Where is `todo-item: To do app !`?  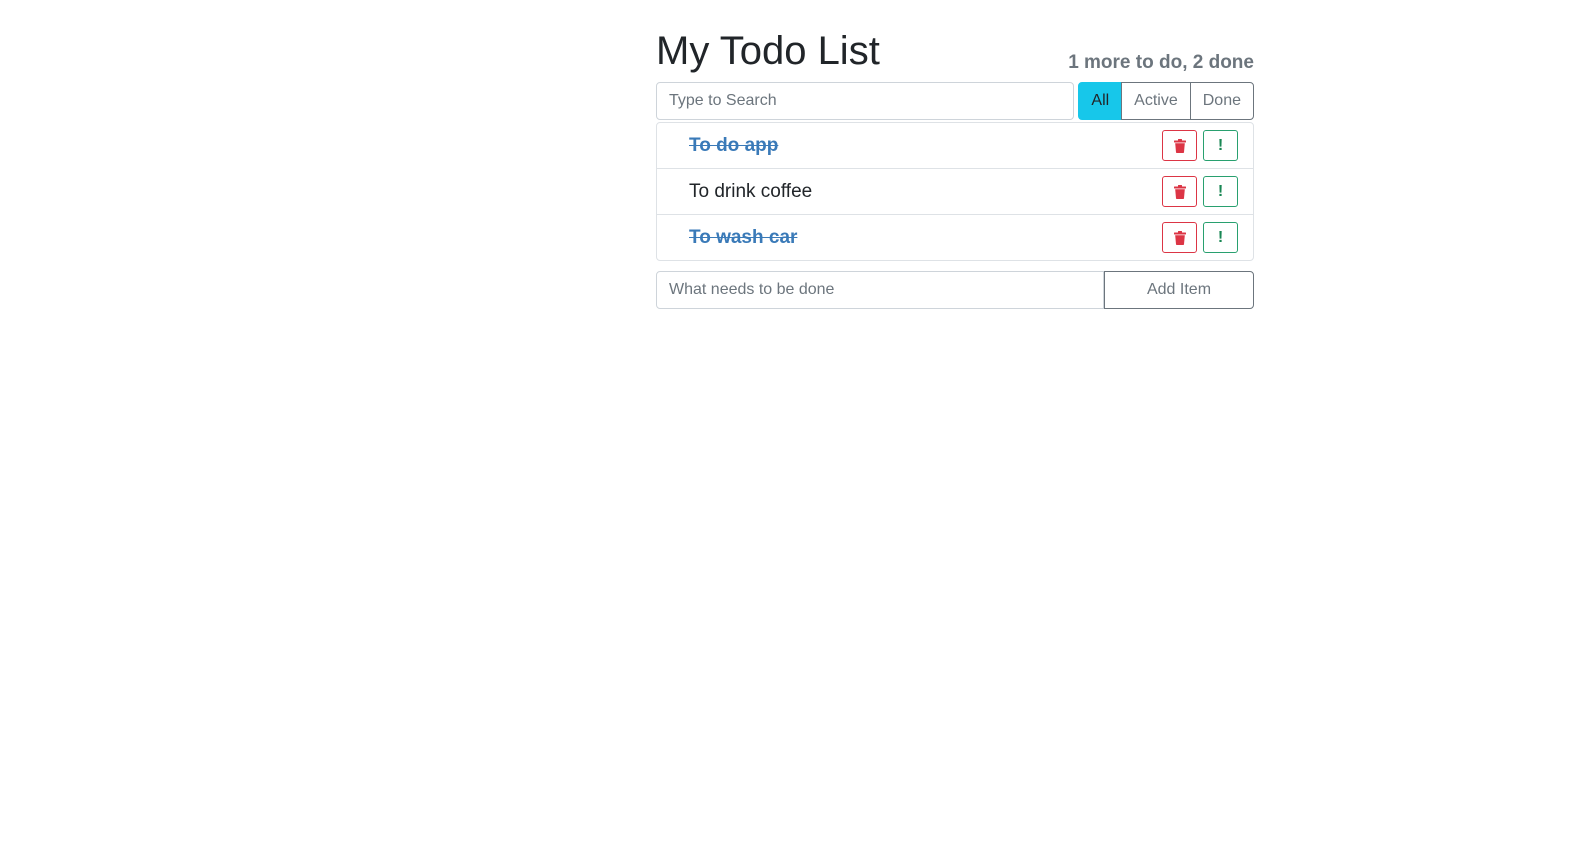
todo-item: To do app ! is located at coordinates (955, 145).